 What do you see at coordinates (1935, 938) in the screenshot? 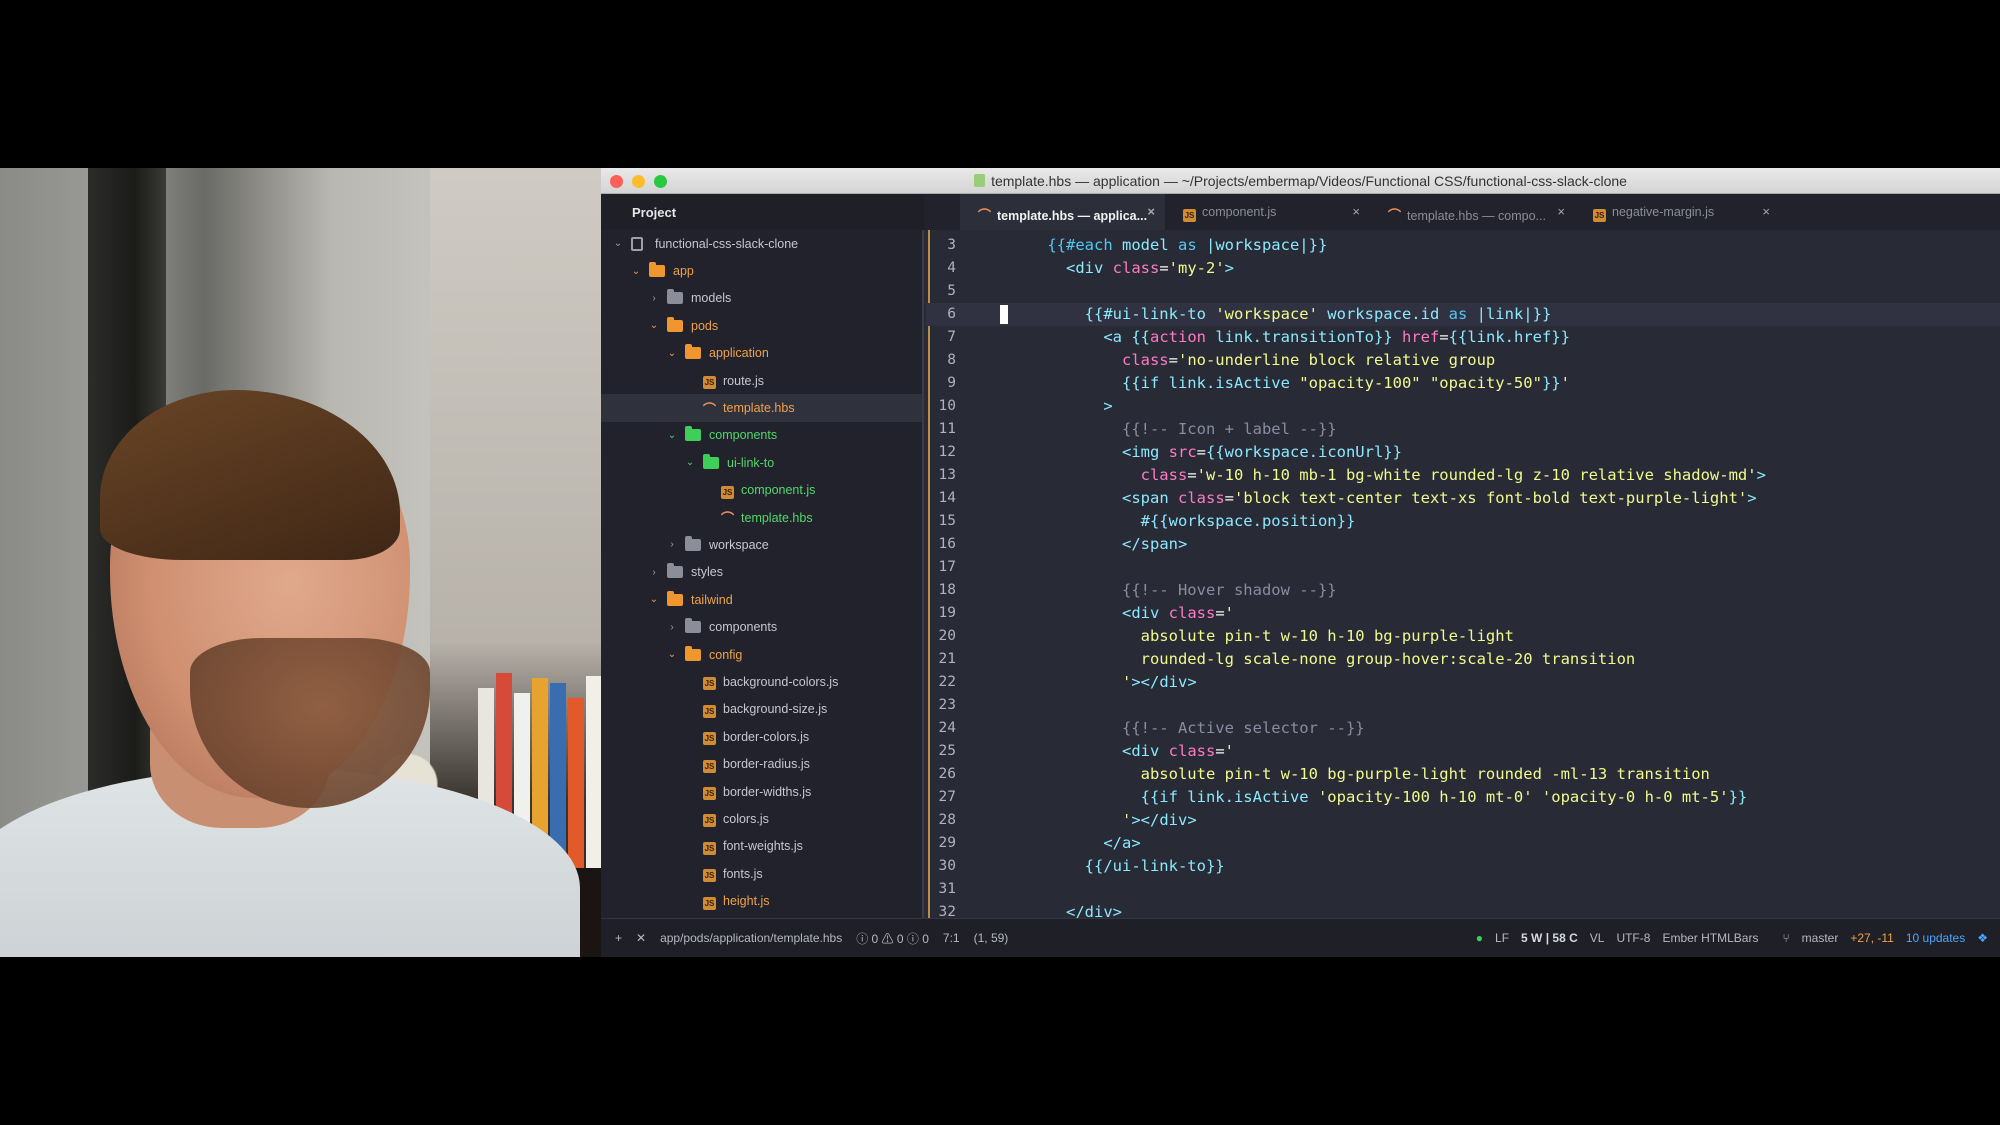
I see `package-updates: 10 updates` at bounding box center [1935, 938].